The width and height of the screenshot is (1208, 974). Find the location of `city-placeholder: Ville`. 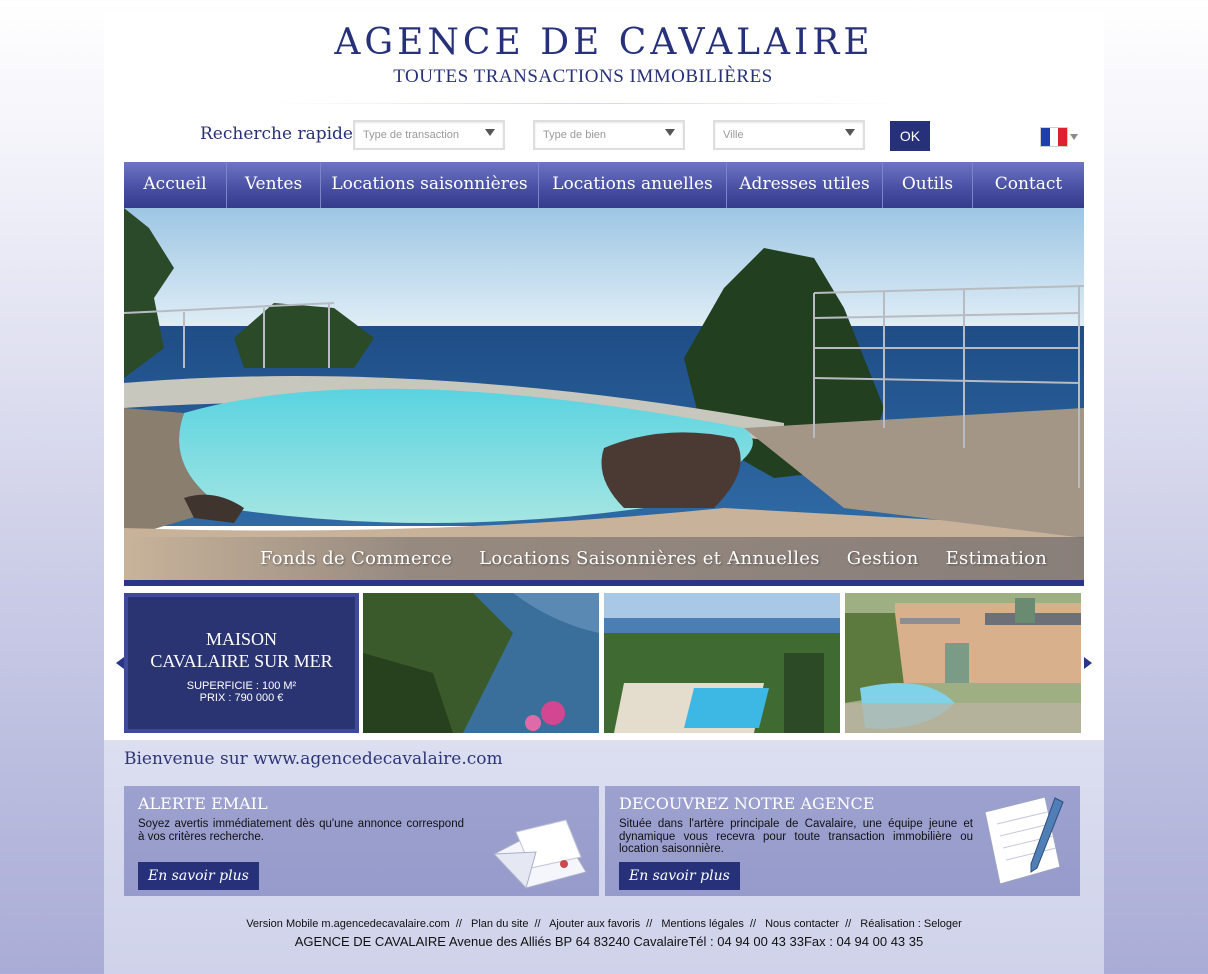

city-placeholder: Ville is located at coordinates (733, 135).